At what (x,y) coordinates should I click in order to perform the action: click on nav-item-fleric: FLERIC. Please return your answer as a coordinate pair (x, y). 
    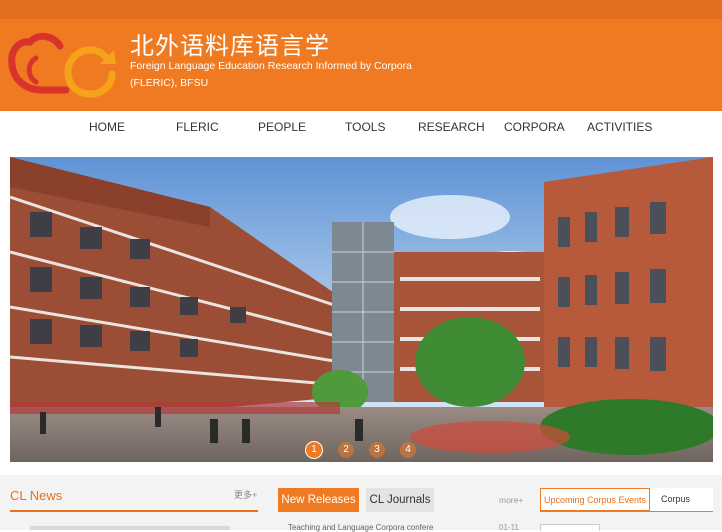
    Looking at the image, I should click on (197, 127).